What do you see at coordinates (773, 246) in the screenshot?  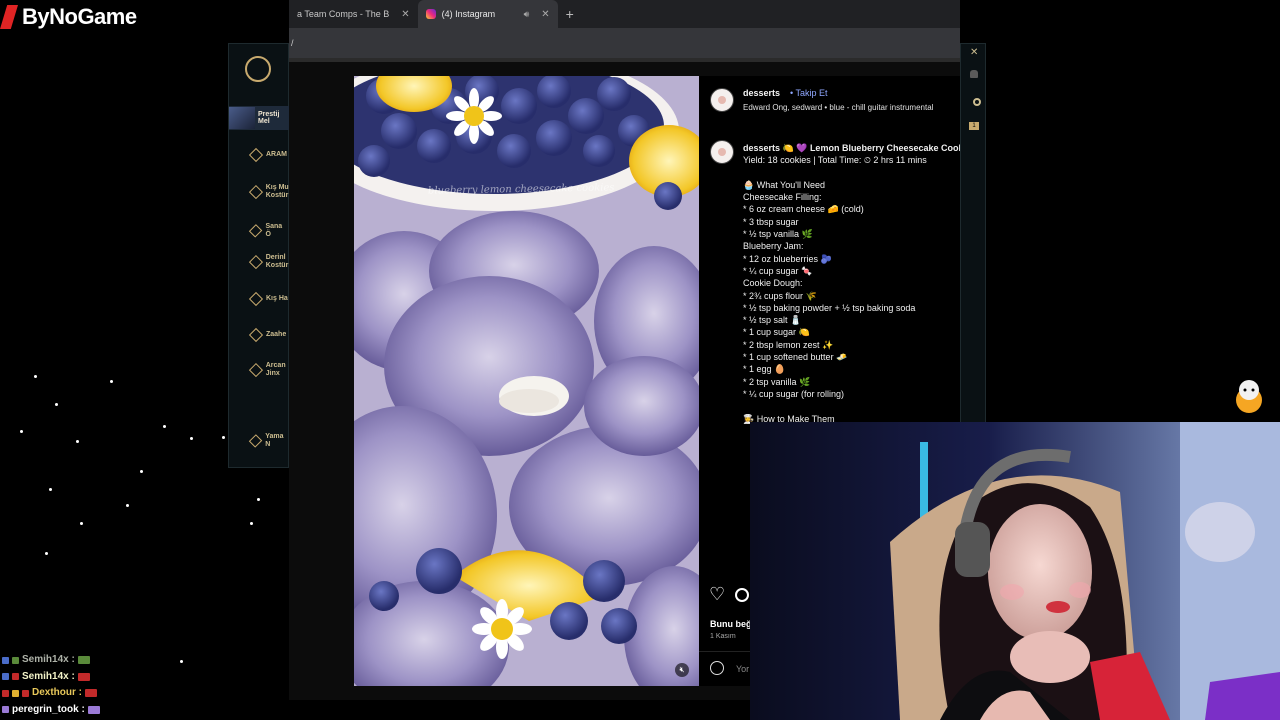 I see `caption-line: Blueberry Jam:` at bounding box center [773, 246].